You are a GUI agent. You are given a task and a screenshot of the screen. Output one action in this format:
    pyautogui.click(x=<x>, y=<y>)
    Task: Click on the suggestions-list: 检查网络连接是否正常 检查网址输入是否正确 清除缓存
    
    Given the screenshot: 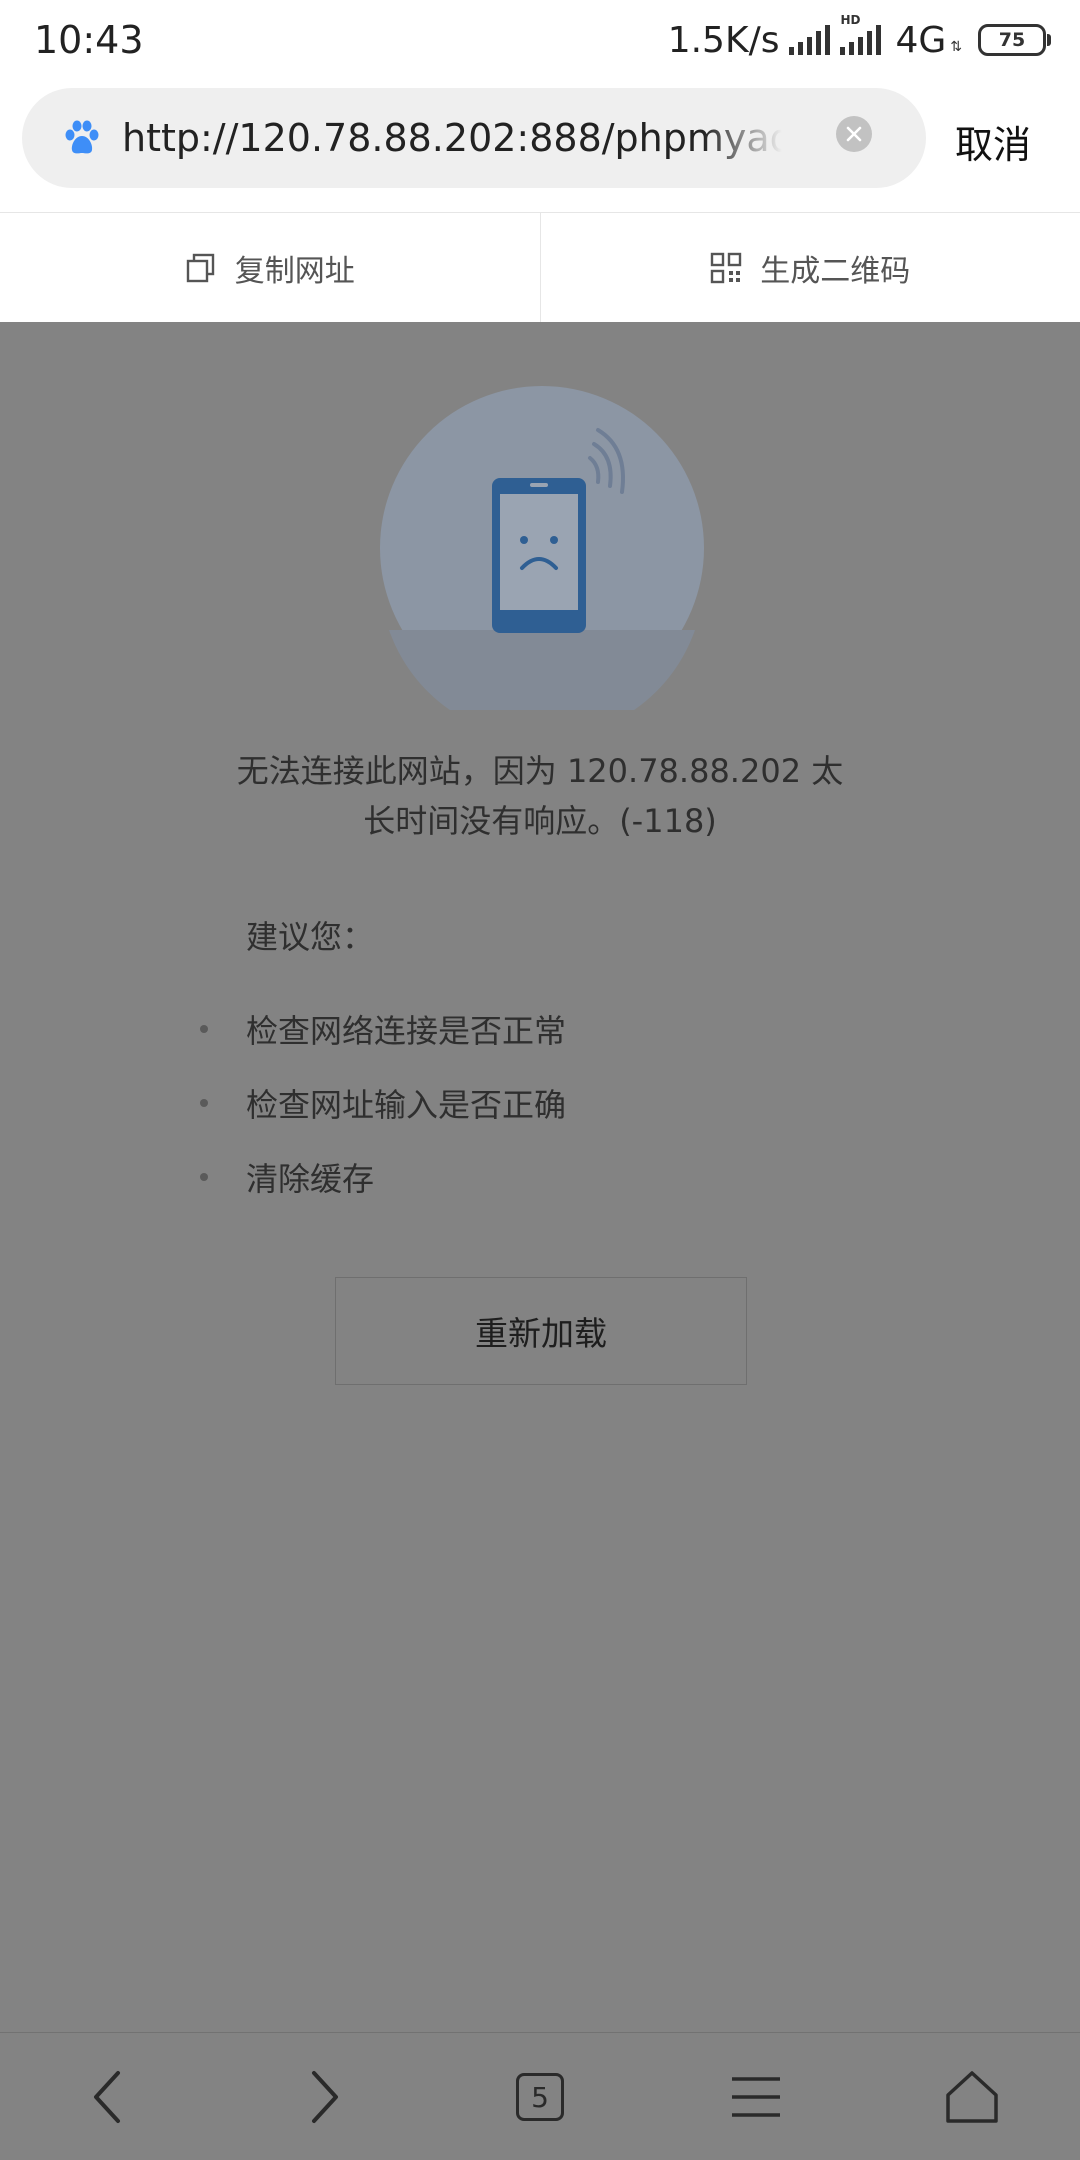 What is the action you would take?
    pyautogui.click(x=383, y=1103)
    